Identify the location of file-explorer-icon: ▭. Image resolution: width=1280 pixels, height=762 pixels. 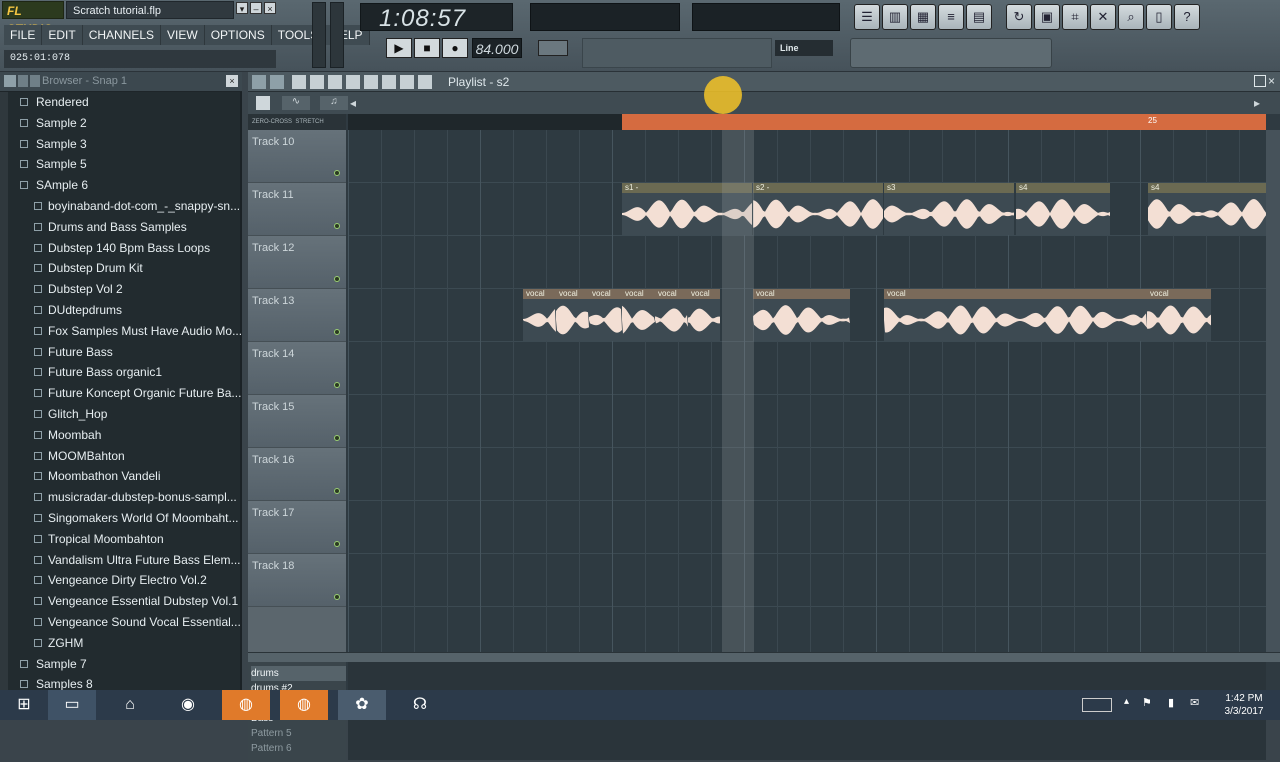
(72, 705).